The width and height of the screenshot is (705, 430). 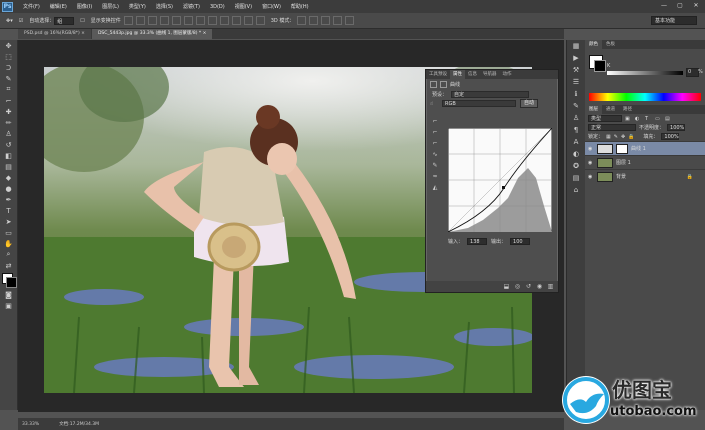 I want to click on tab-swatches: 色板, so click(x=610, y=44).